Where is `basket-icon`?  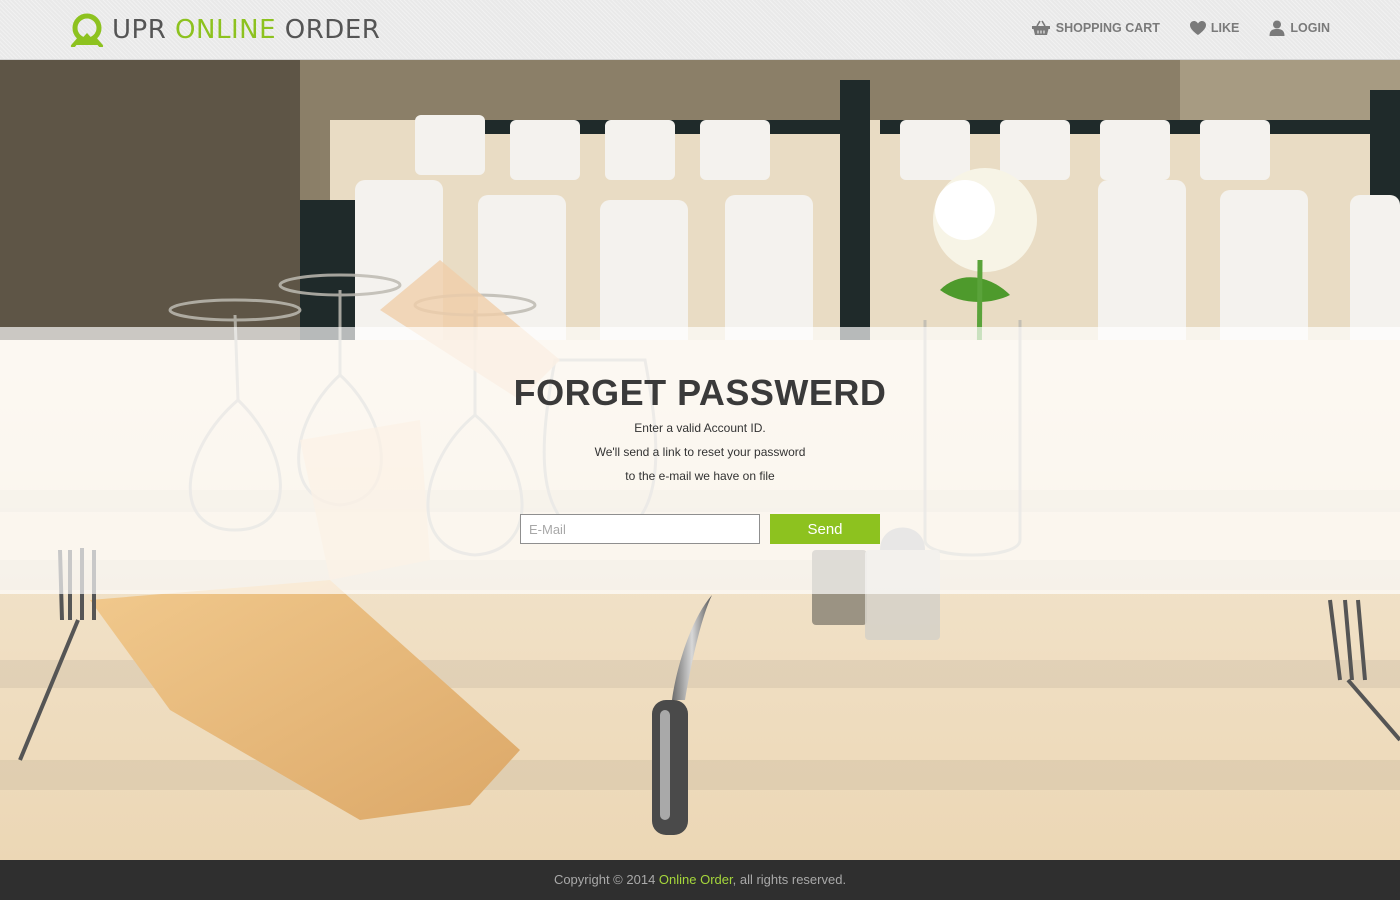 basket-icon is located at coordinates (1040, 27).